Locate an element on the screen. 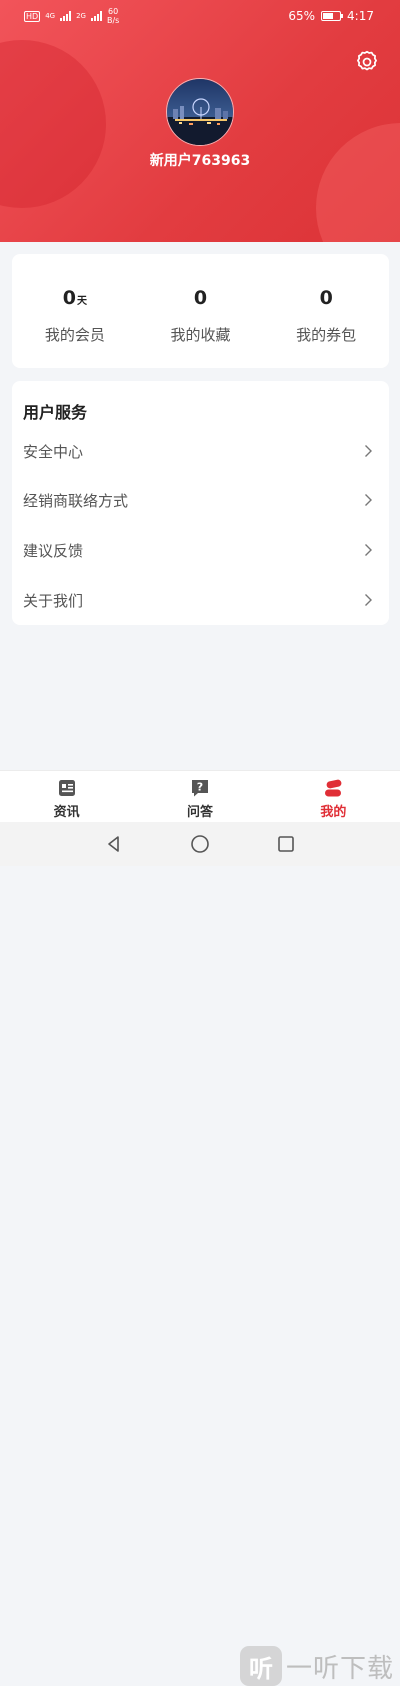 The width and height of the screenshot is (400, 1686). tab-label: 我的 is located at coordinates (333, 812).